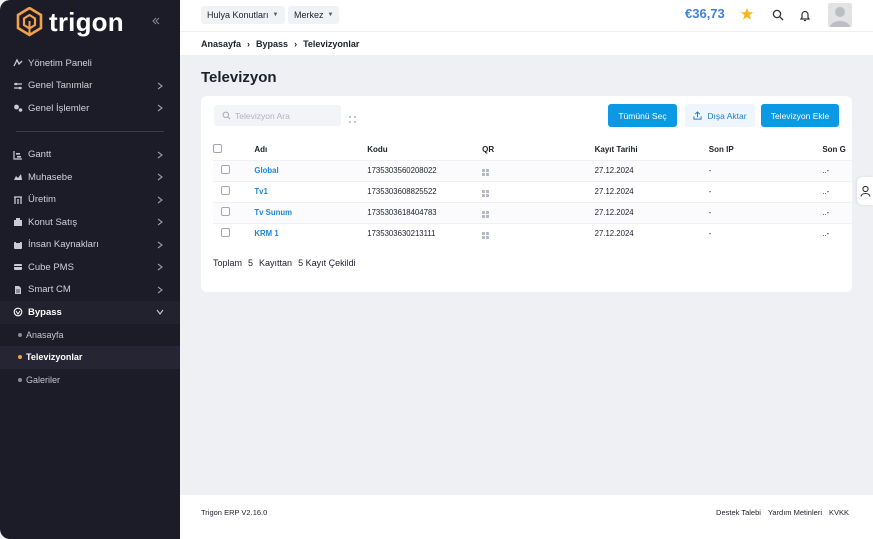 This screenshot has height=539, width=873. I want to click on export-button: Dışa Aktar, so click(720, 115).